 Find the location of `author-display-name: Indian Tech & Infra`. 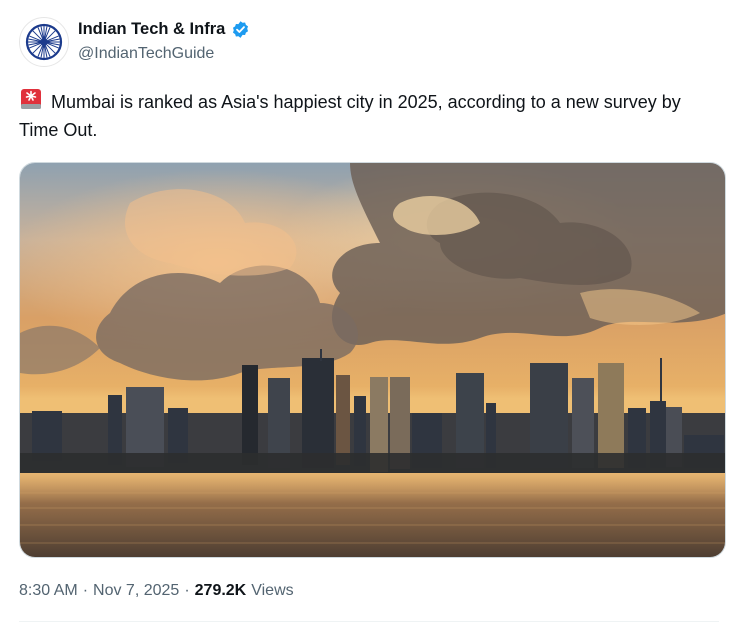

author-display-name: Indian Tech & Infra is located at coordinates (151, 29).